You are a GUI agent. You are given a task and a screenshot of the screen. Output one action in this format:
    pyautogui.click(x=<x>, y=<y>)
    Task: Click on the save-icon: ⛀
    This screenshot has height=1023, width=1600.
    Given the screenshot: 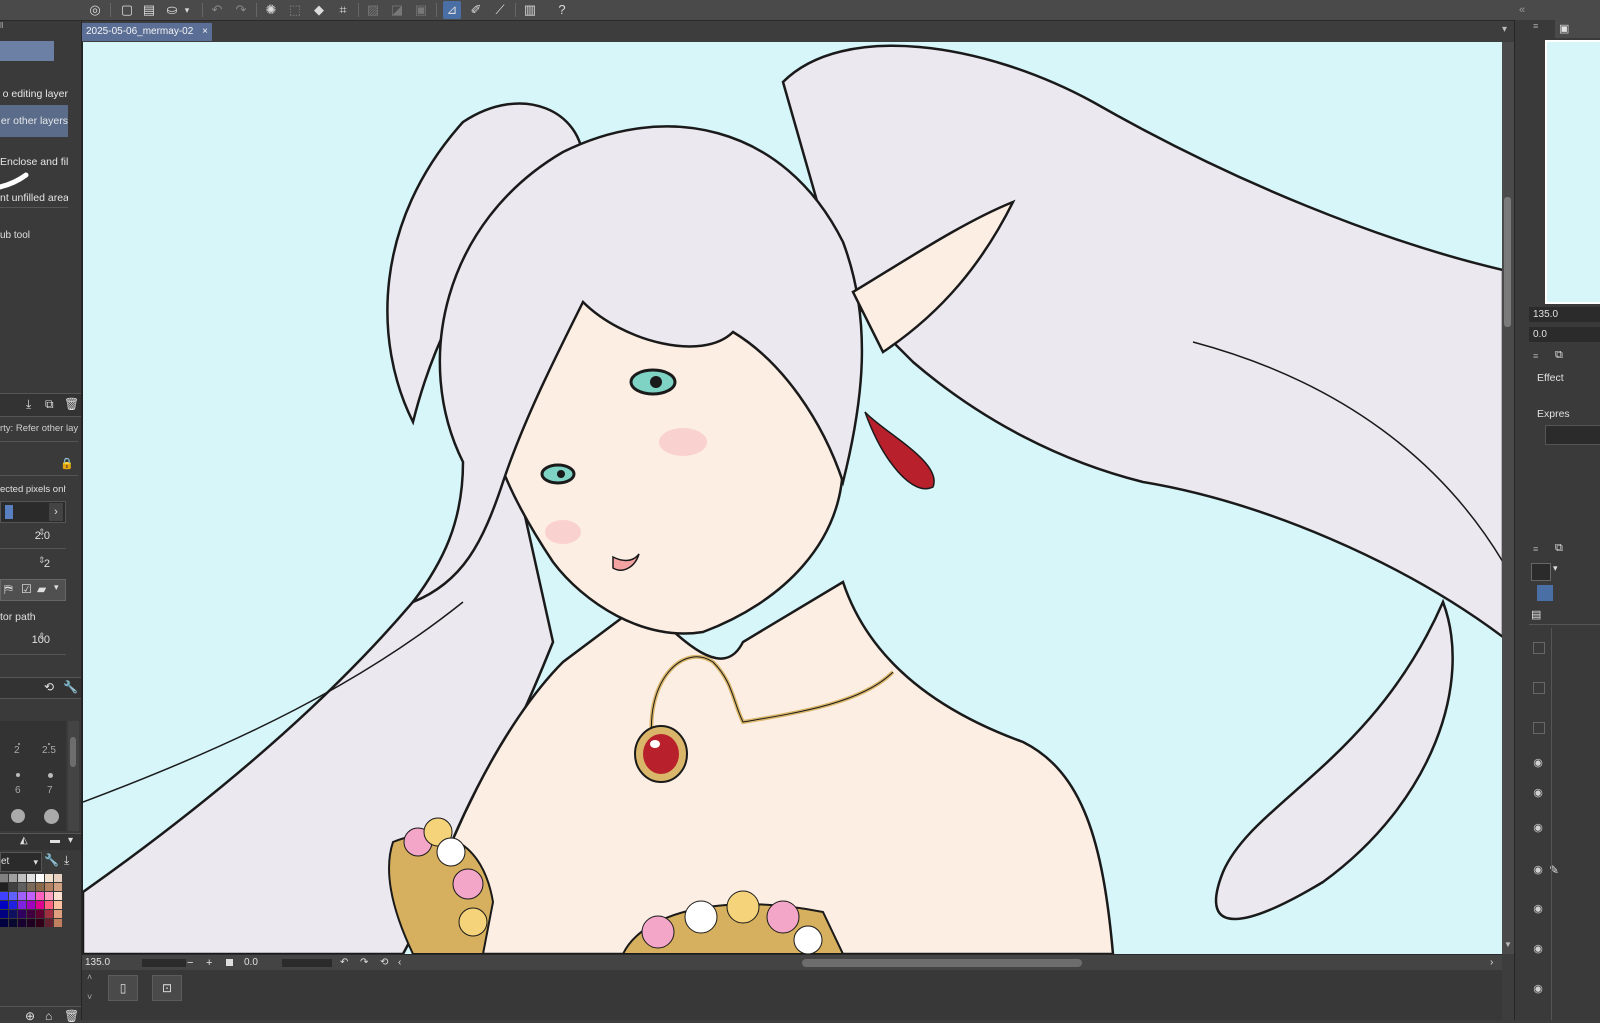 What is the action you would take?
    pyautogui.click(x=172, y=10)
    